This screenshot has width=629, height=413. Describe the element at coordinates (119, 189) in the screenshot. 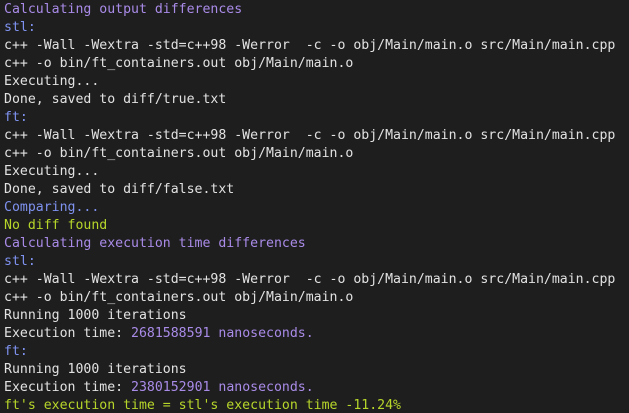

I see `terminal-text-segment: Done, saved to diff/false.txt` at that location.